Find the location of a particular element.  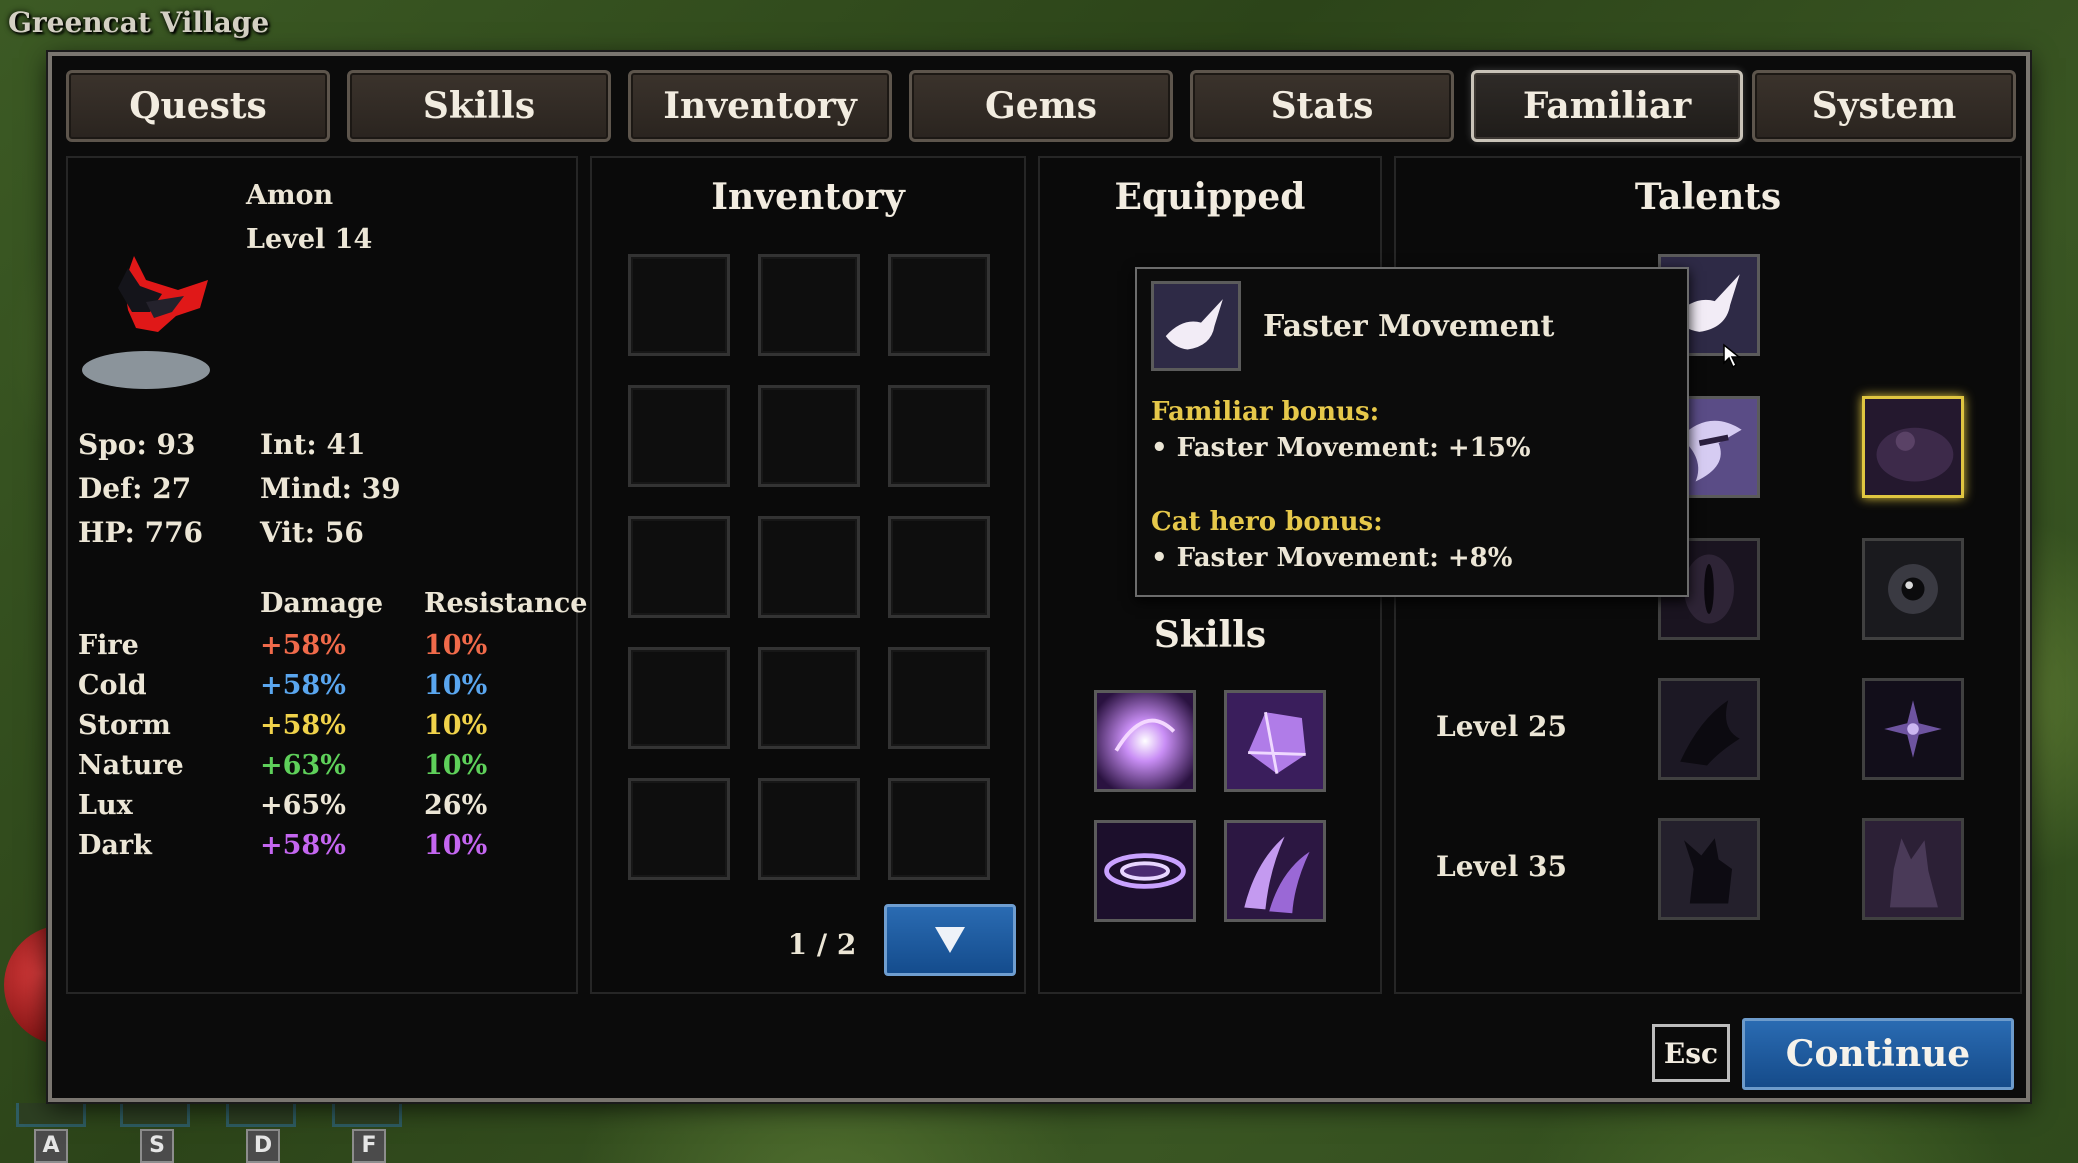

element-row-storm: Storm +58% 10% is located at coordinates (318, 730).